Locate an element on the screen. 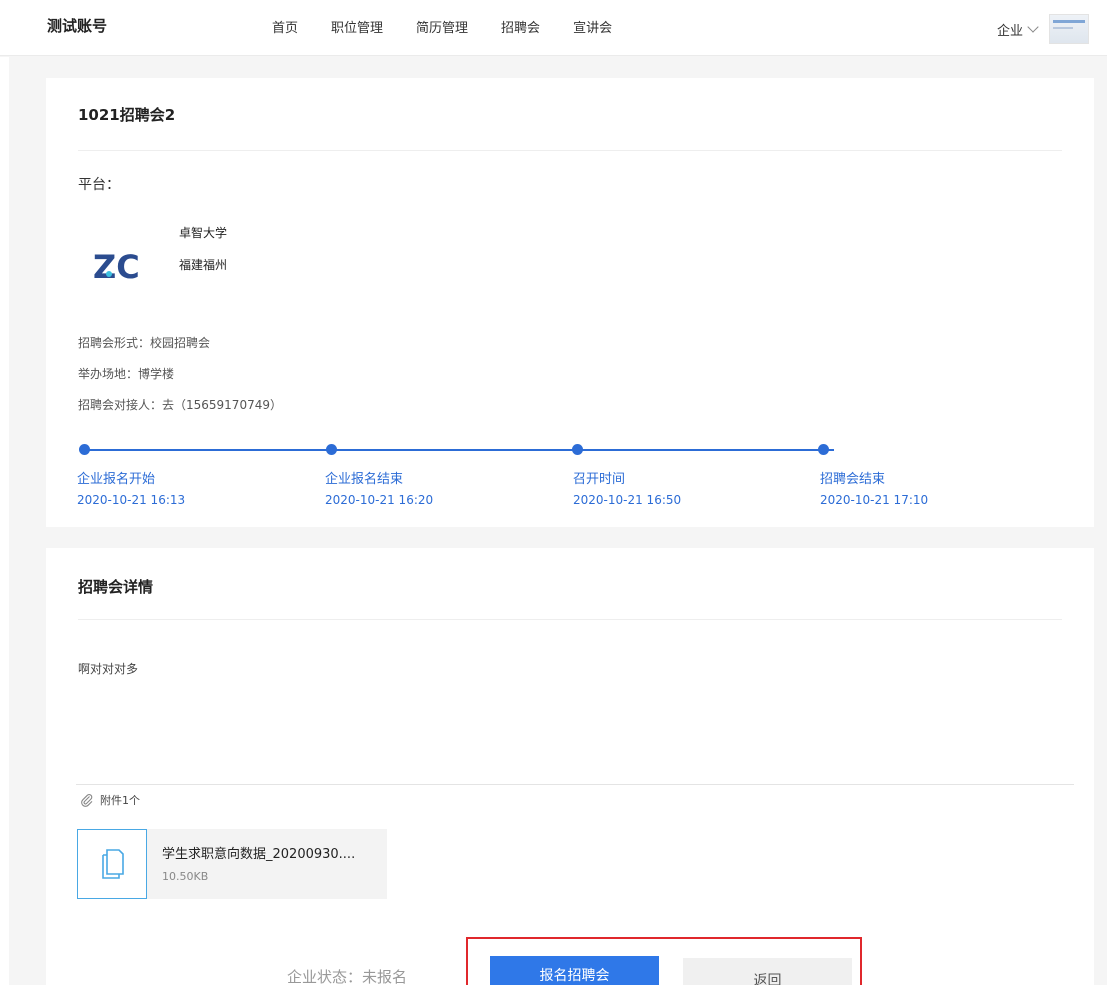 Image resolution: width=1107 pixels, height=985 pixels. top-nav-bar: 测试账号 首页 职位管理 简历管理 招聘会 宣讲会 企业 is located at coordinates (553, 28).